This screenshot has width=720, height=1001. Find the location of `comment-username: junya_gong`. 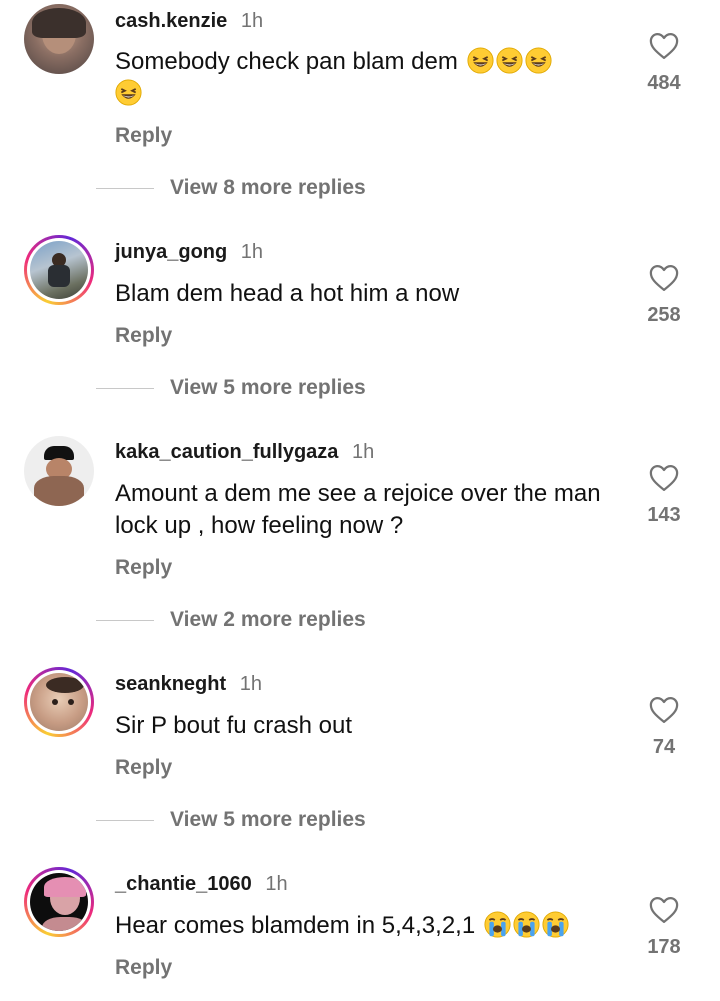

comment-username: junya_gong is located at coordinates (171, 252).